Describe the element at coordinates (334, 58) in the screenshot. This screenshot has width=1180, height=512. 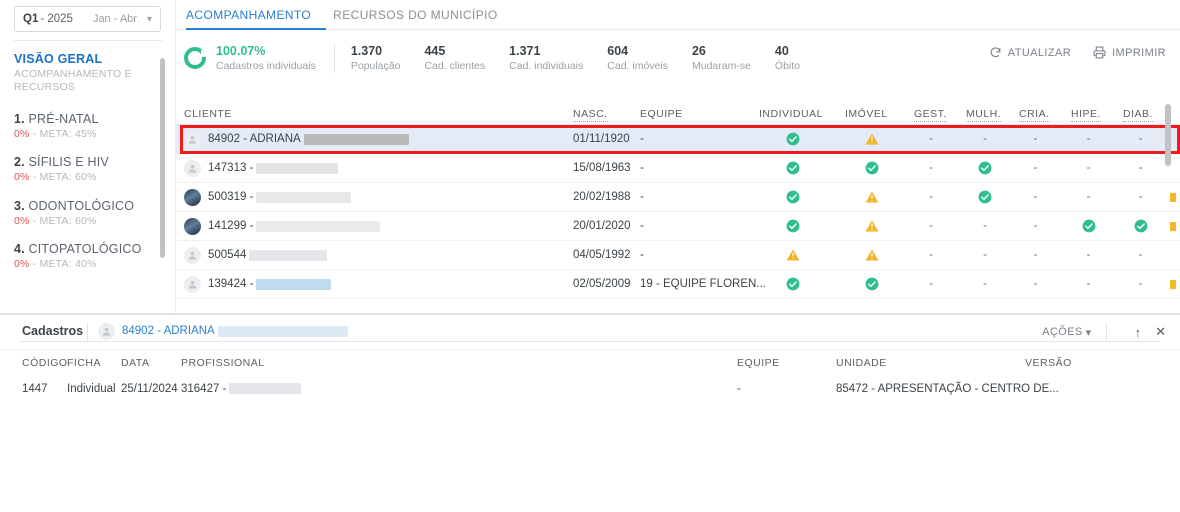
I see `stats-separator` at that location.